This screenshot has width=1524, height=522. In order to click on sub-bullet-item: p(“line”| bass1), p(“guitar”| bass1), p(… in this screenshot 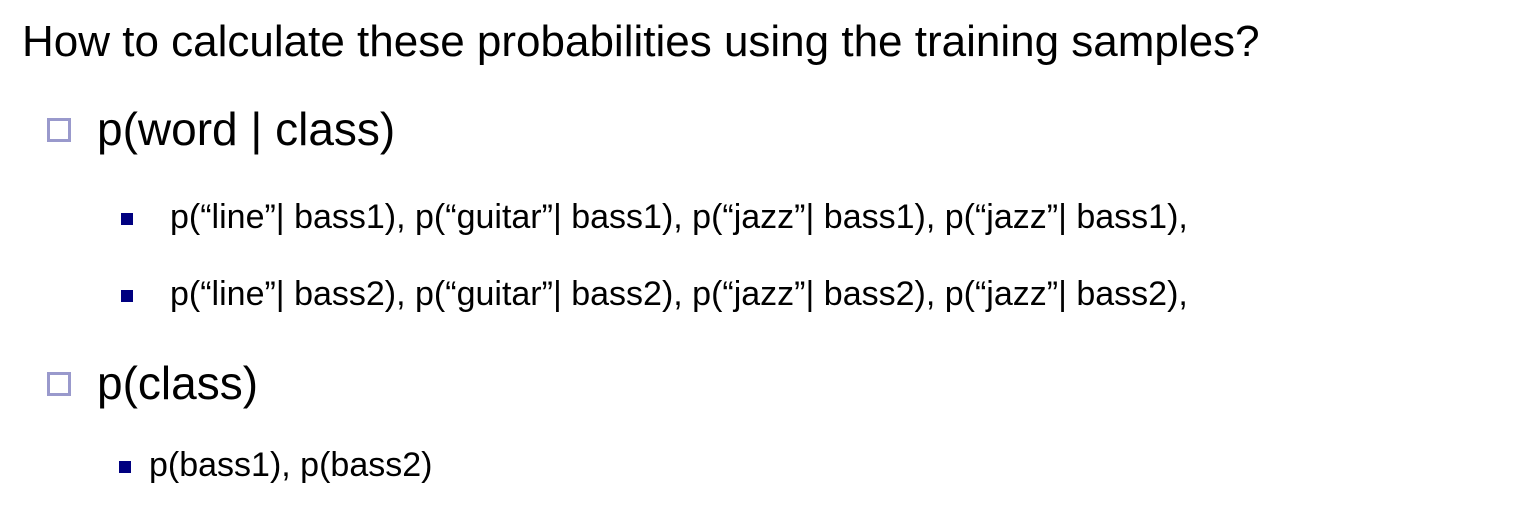, I will do `click(679, 217)`.